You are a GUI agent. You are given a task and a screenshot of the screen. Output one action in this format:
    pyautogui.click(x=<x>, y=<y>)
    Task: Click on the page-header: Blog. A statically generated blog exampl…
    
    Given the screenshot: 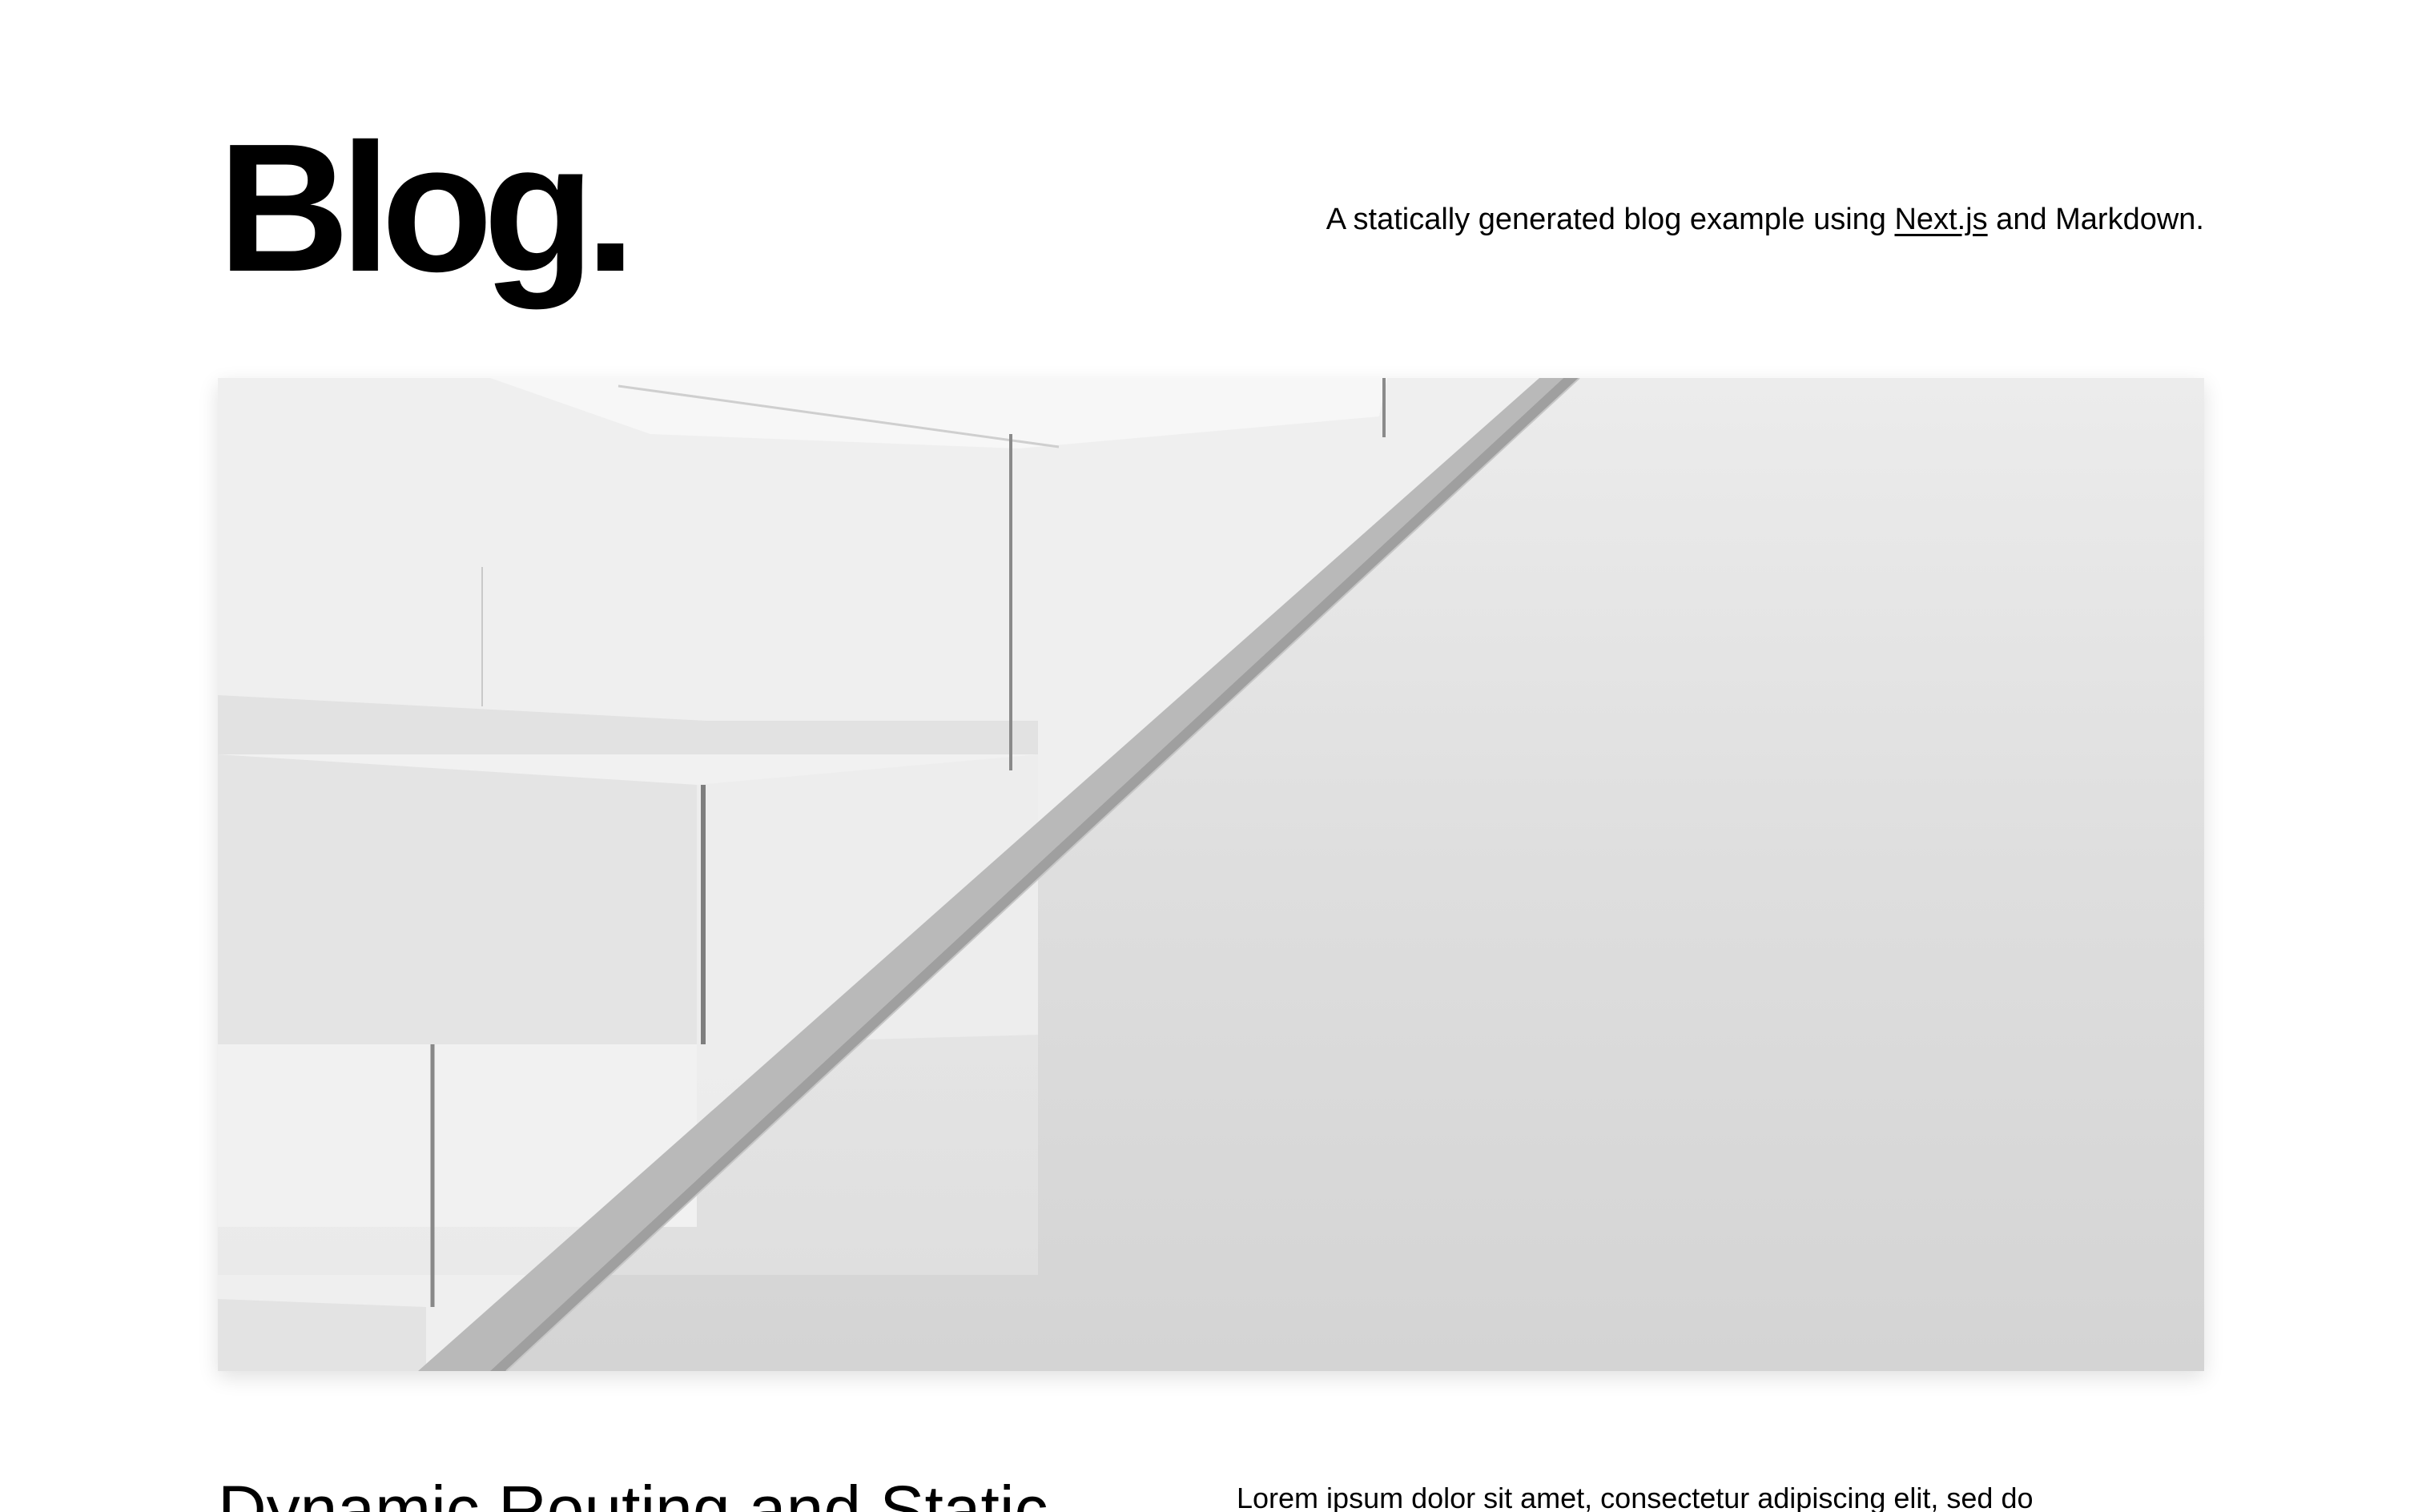 What is the action you would take?
    pyautogui.click(x=1211, y=208)
    